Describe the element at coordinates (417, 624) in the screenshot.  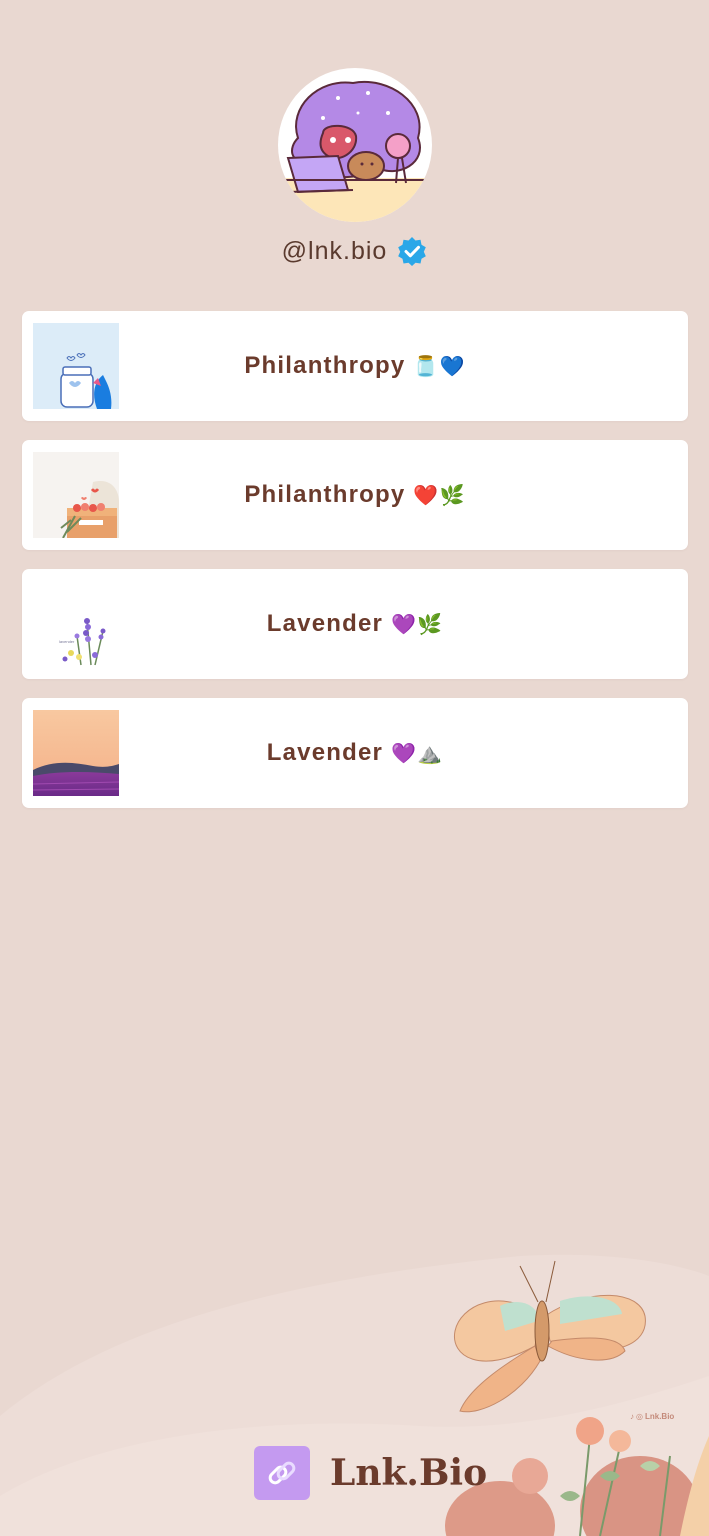
I see `link-emoji: 💜🌿` at that location.